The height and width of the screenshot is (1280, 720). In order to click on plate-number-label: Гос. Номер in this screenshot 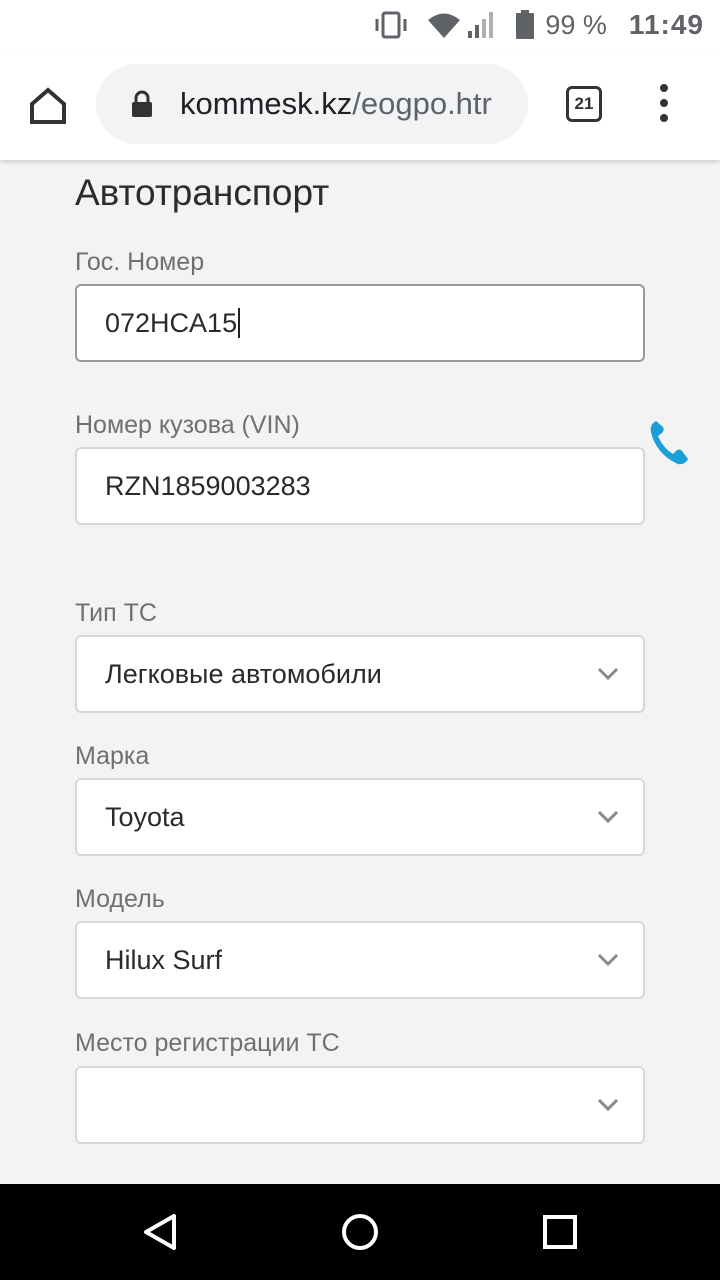, I will do `click(140, 262)`.